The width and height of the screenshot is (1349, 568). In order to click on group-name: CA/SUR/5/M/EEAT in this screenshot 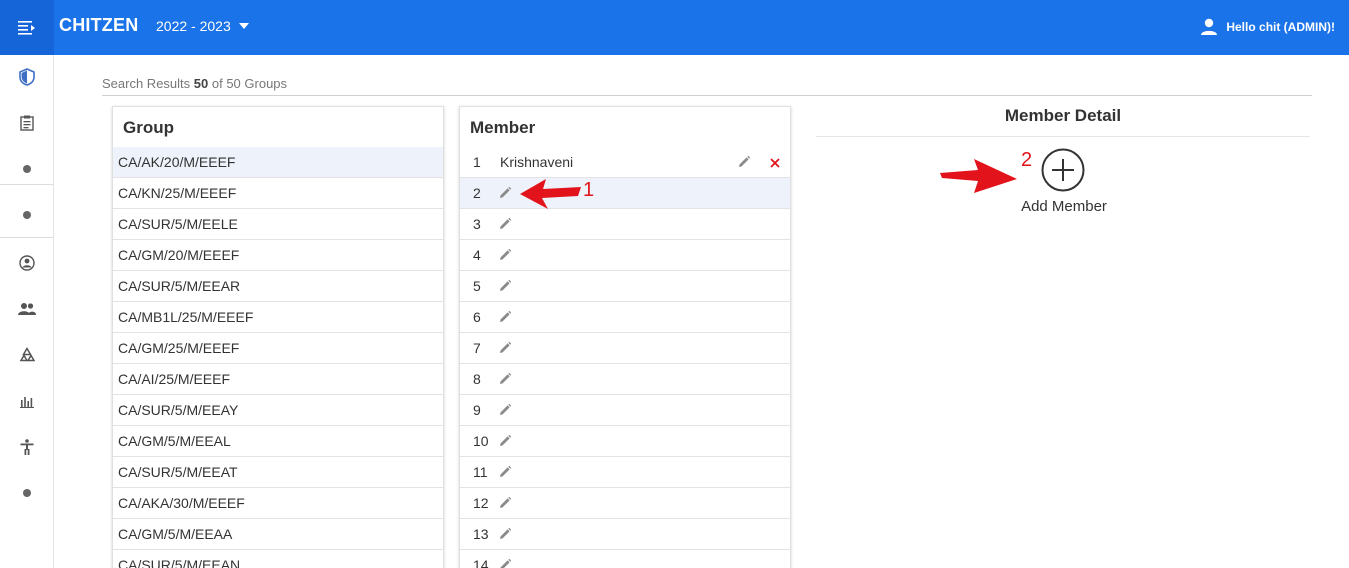, I will do `click(178, 472)`.